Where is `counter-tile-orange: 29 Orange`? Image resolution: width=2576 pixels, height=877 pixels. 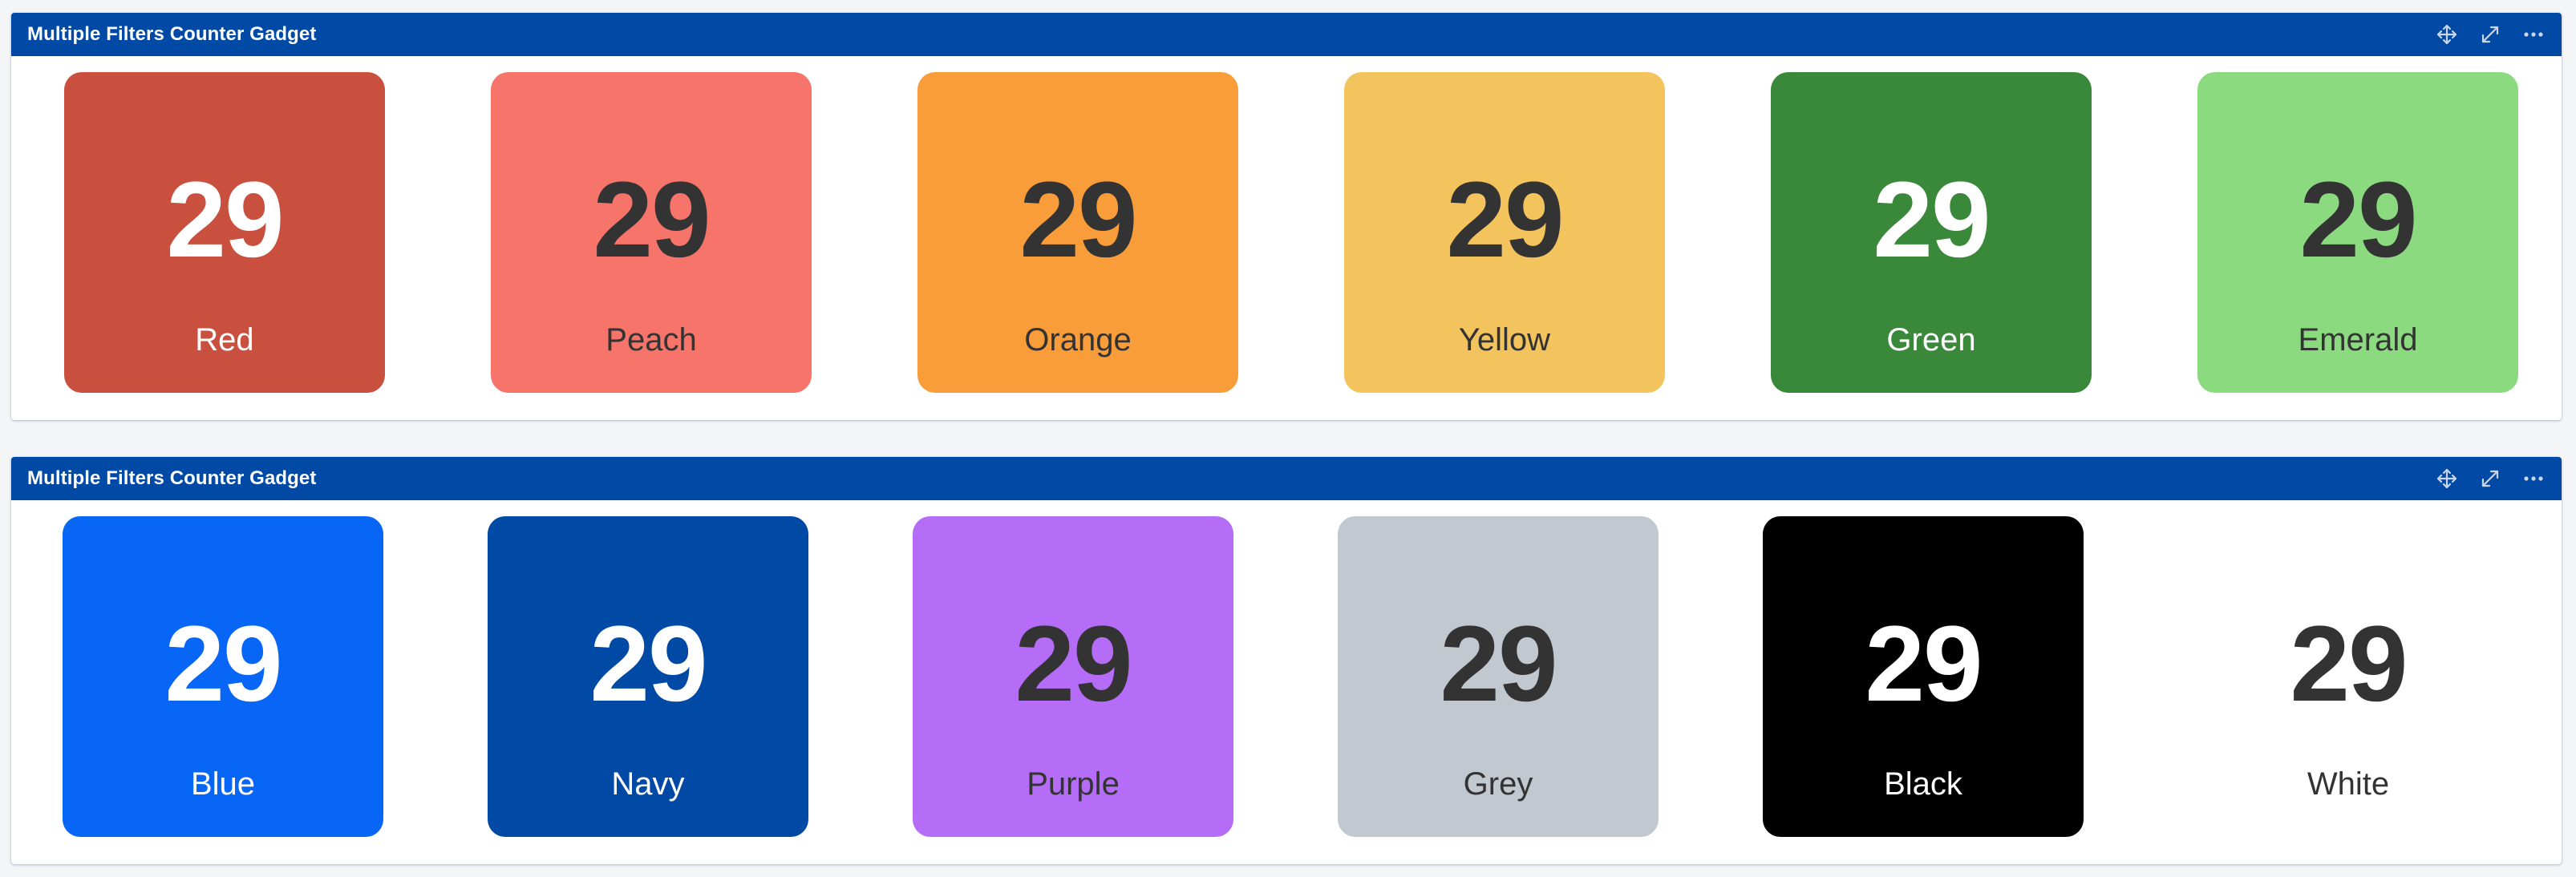 counter-tile-orange: 29 Orange is located at coordinates (1077, 232).